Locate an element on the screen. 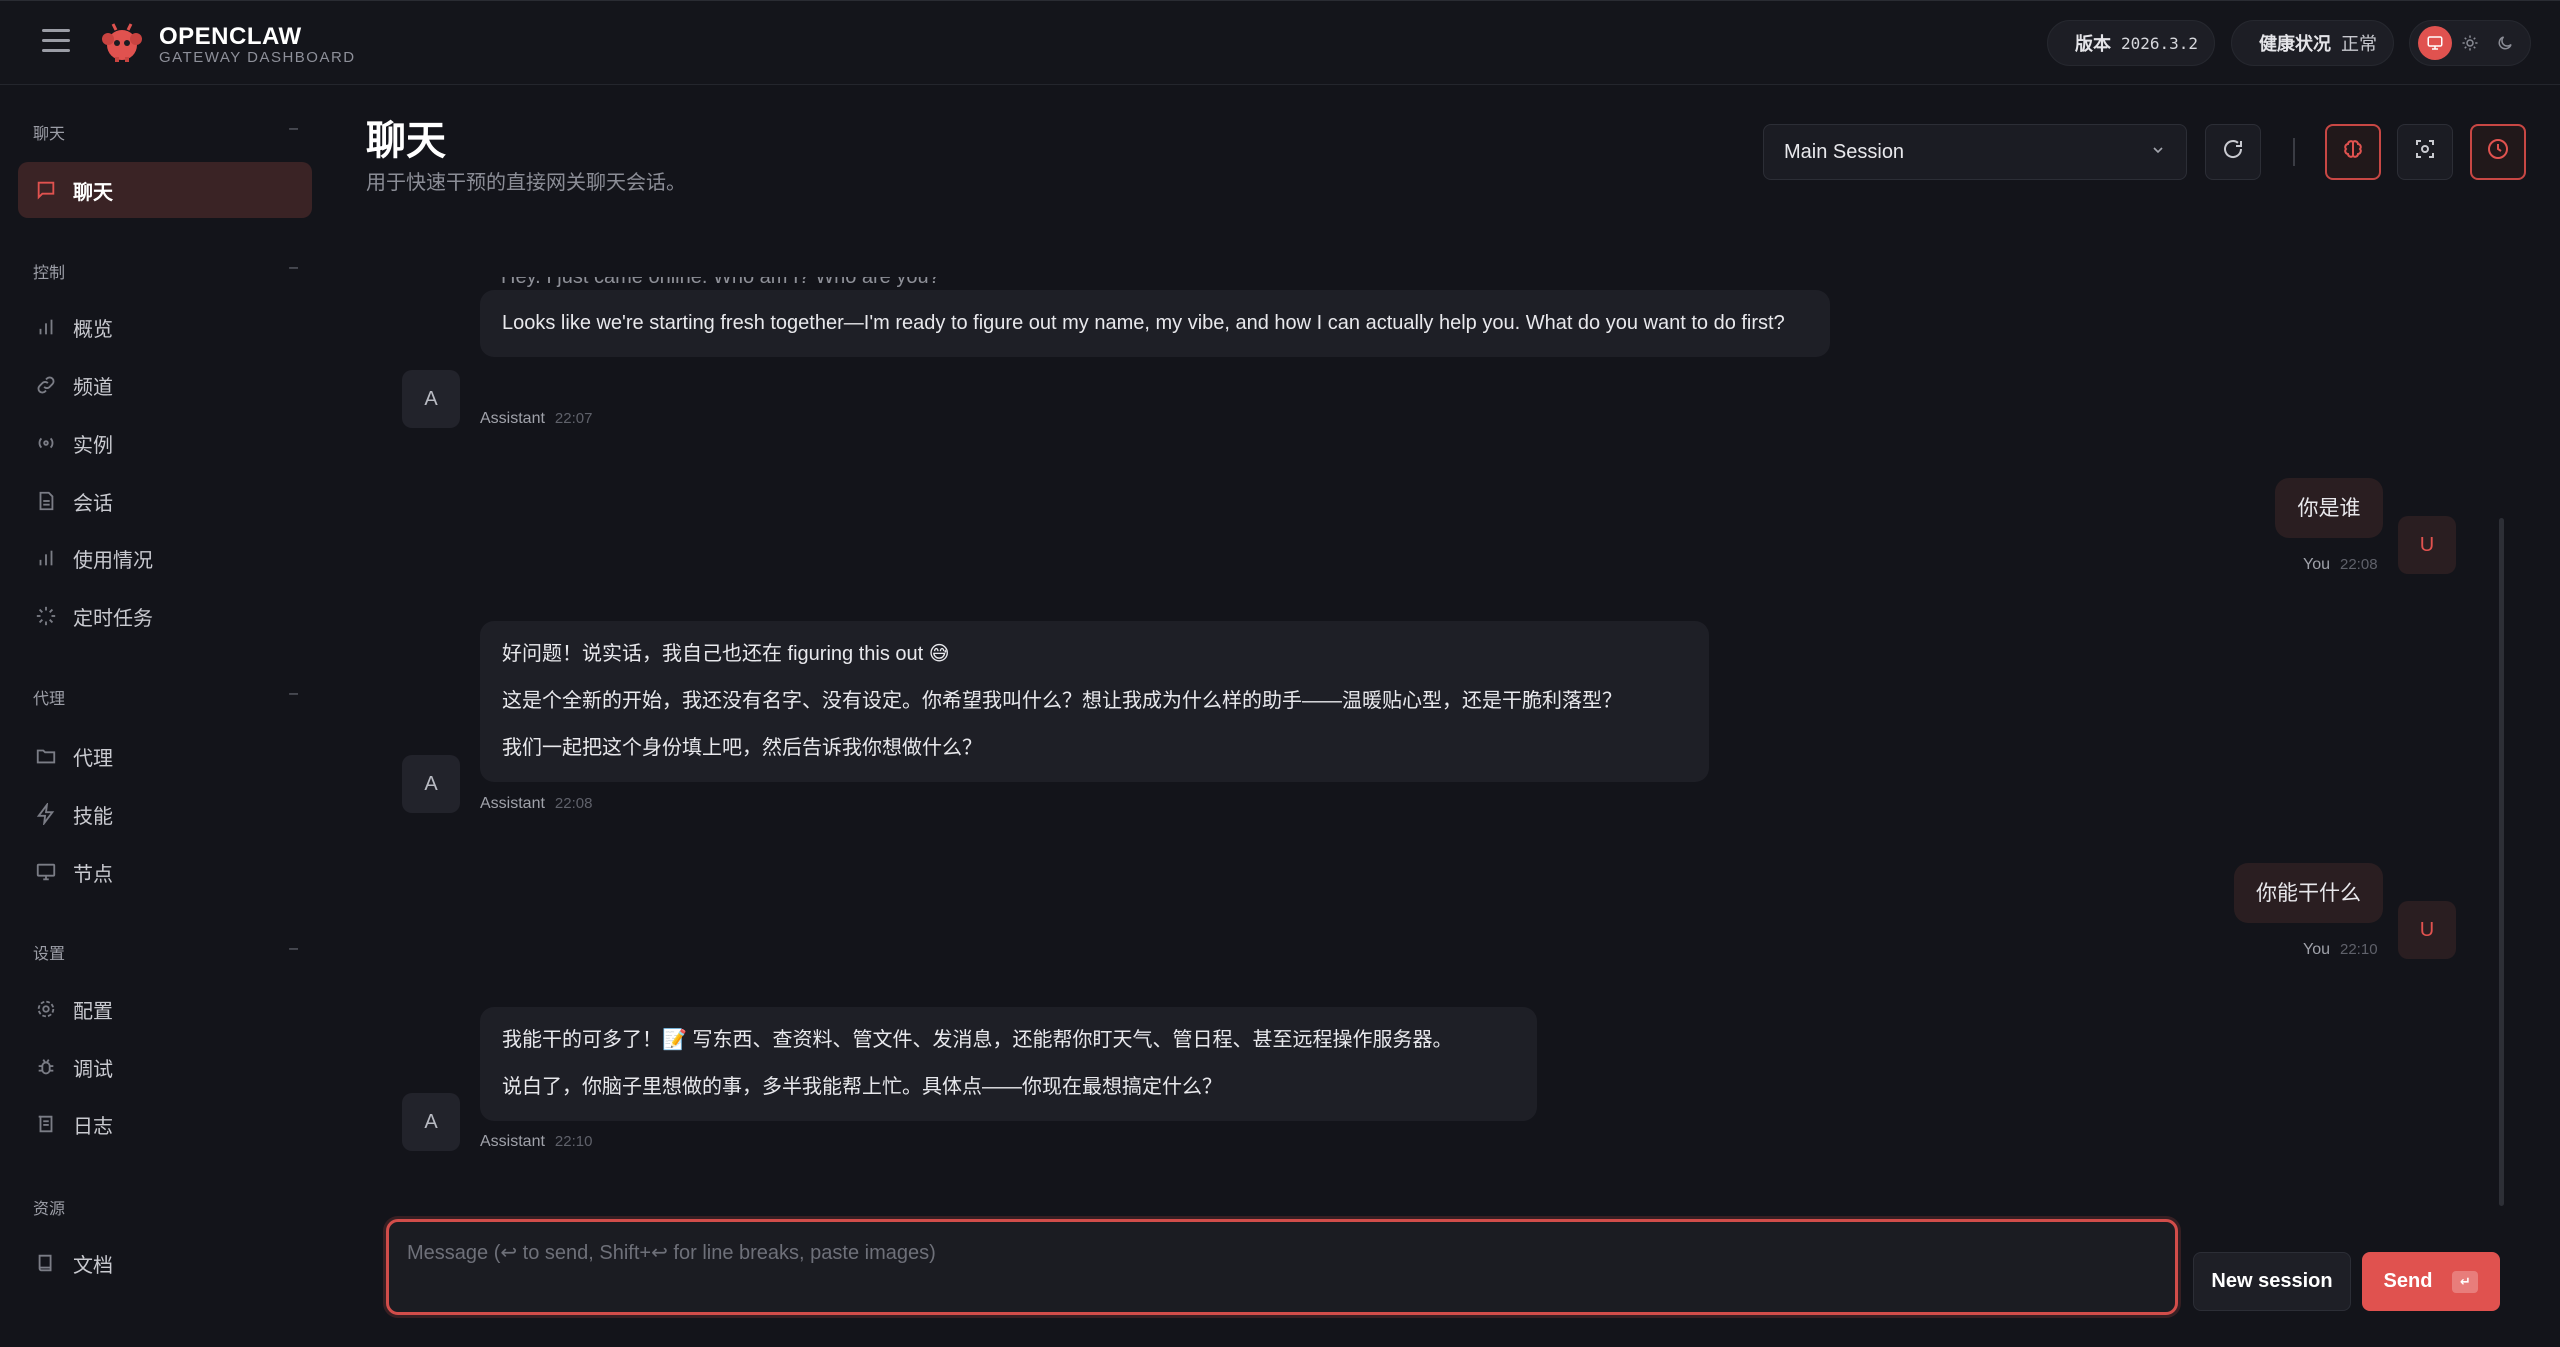  loader-icon is located at coordinates (46, 616).